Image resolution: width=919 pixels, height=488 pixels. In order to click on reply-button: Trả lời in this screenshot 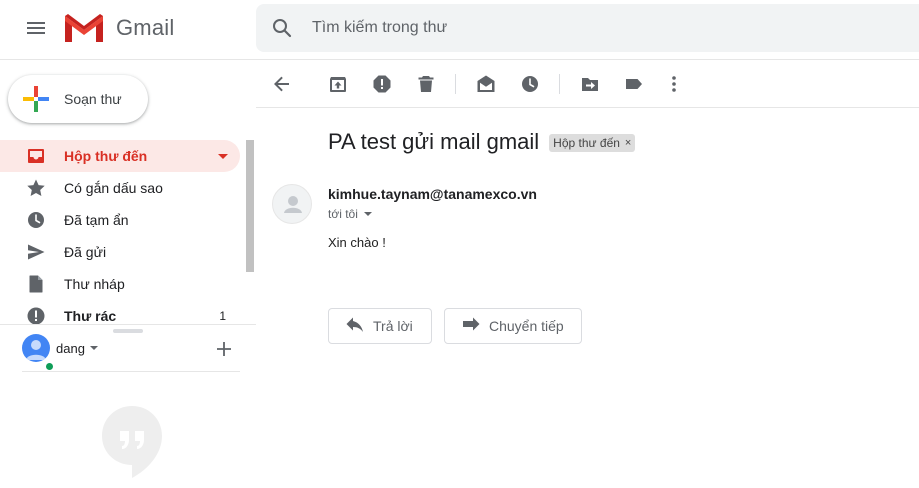, I will do `click(380, 326)`.